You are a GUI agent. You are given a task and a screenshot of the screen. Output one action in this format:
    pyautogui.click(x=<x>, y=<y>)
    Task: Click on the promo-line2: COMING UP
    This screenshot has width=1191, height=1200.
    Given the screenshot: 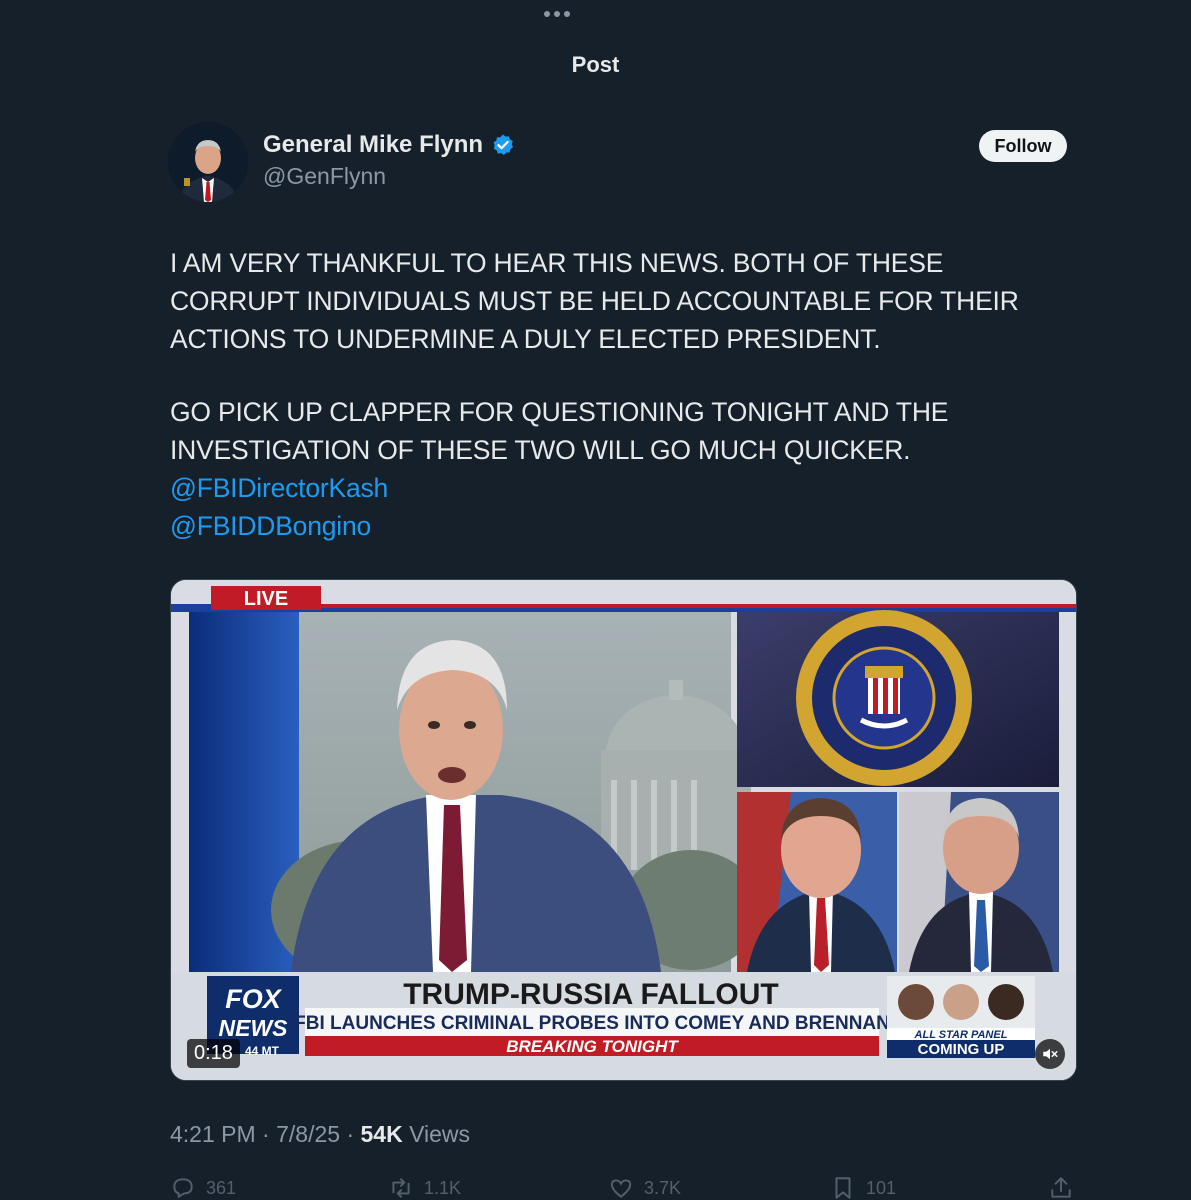 What is the action you would take?
    pyautogui.click(x=961, y=1049)
    